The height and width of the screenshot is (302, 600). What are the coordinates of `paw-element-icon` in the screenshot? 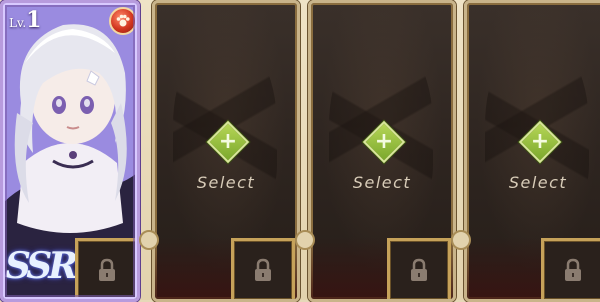 It's located at (123, 21).